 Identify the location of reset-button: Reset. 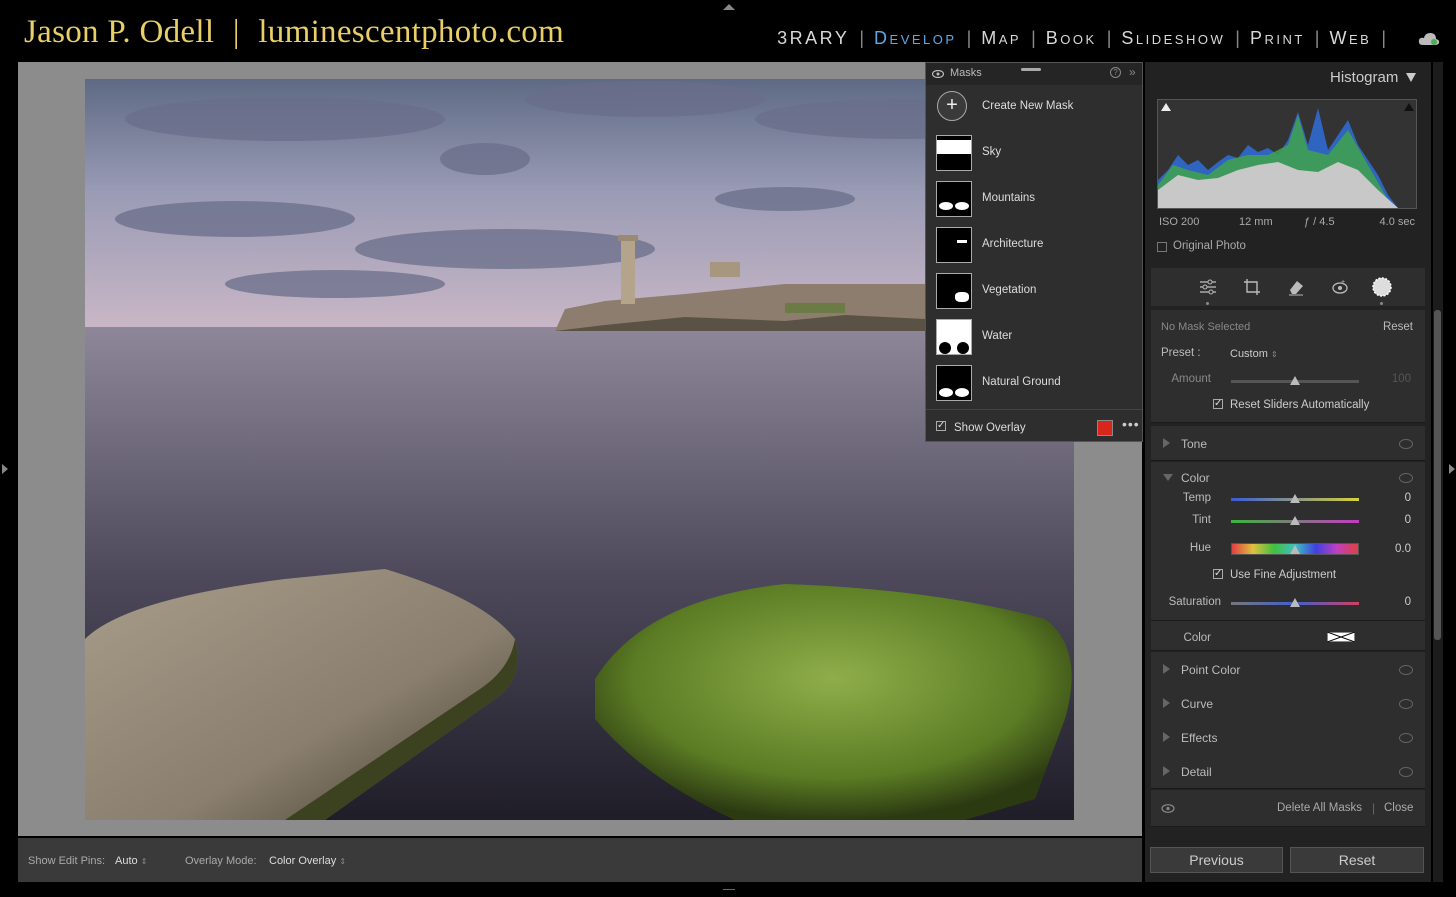
(1357, 860).